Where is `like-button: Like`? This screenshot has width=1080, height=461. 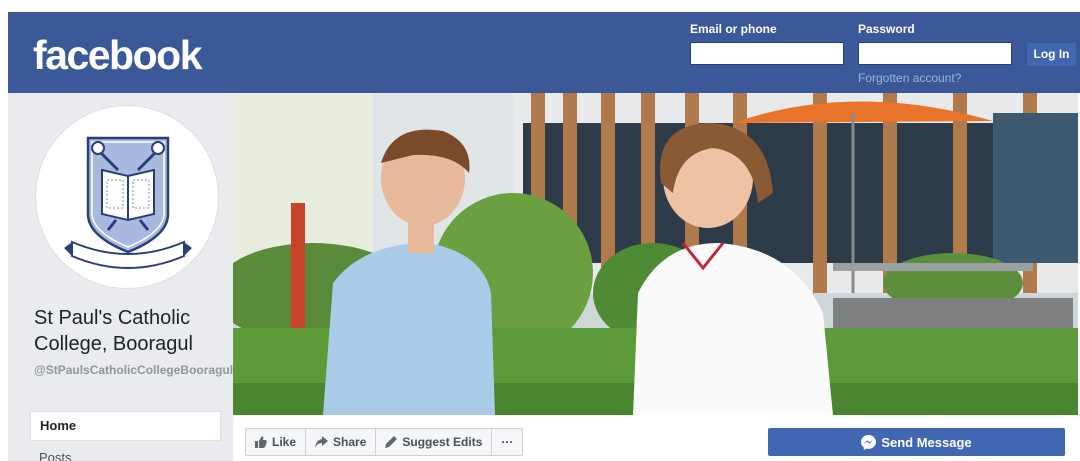
like-button: Like is located at coordinates (276, 442).